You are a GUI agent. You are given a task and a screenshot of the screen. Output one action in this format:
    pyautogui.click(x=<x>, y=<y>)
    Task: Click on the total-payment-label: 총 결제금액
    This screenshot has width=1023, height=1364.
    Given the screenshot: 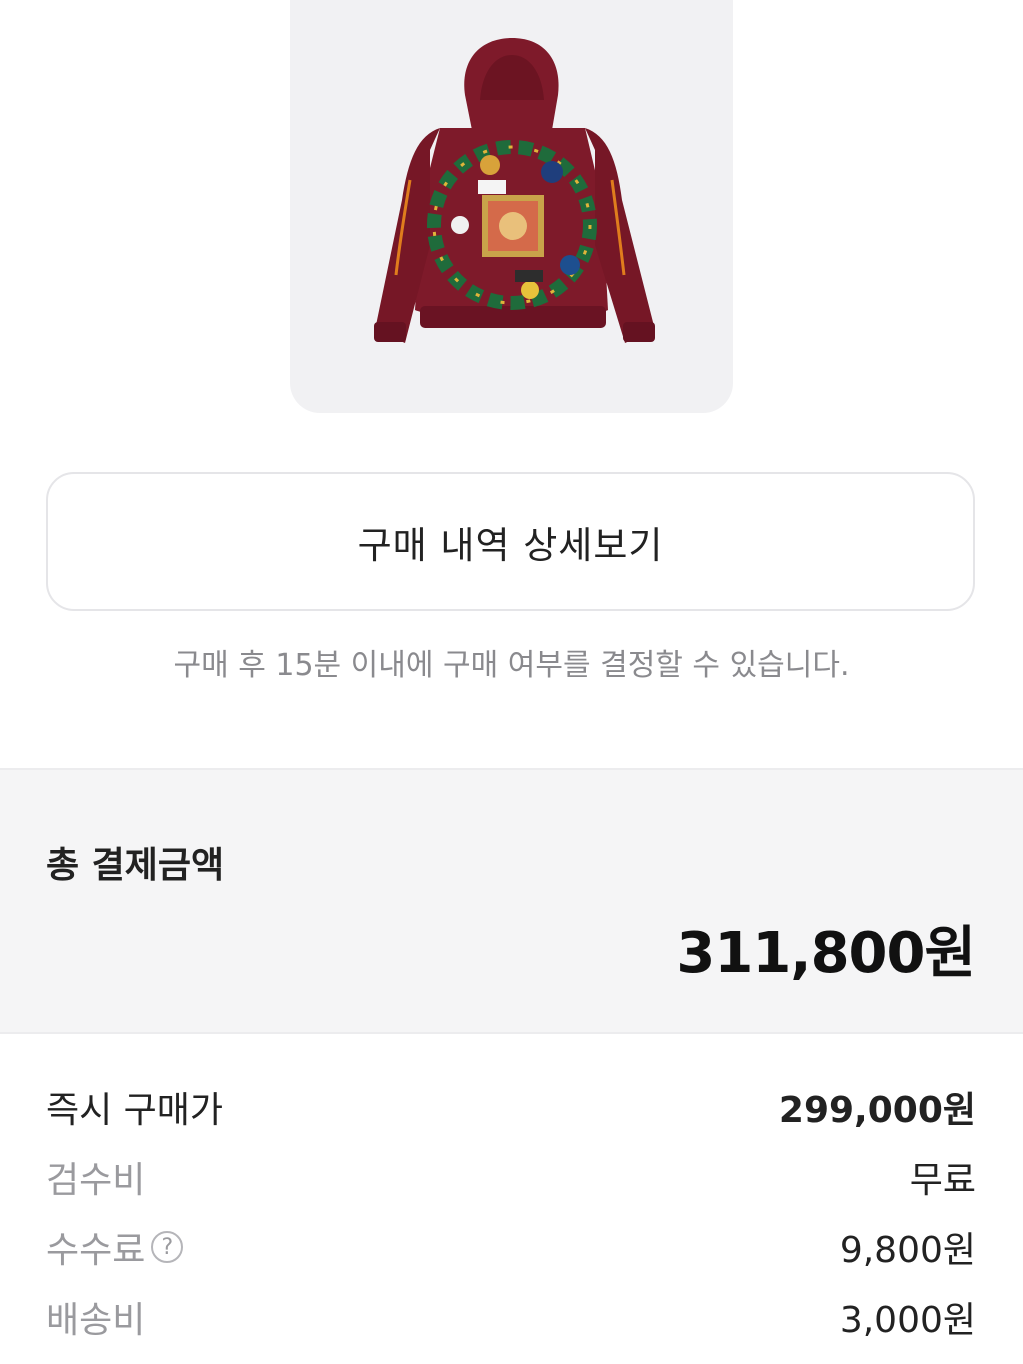 What is the action you would take?
    pyautogui.click(x=135, y=865)
    